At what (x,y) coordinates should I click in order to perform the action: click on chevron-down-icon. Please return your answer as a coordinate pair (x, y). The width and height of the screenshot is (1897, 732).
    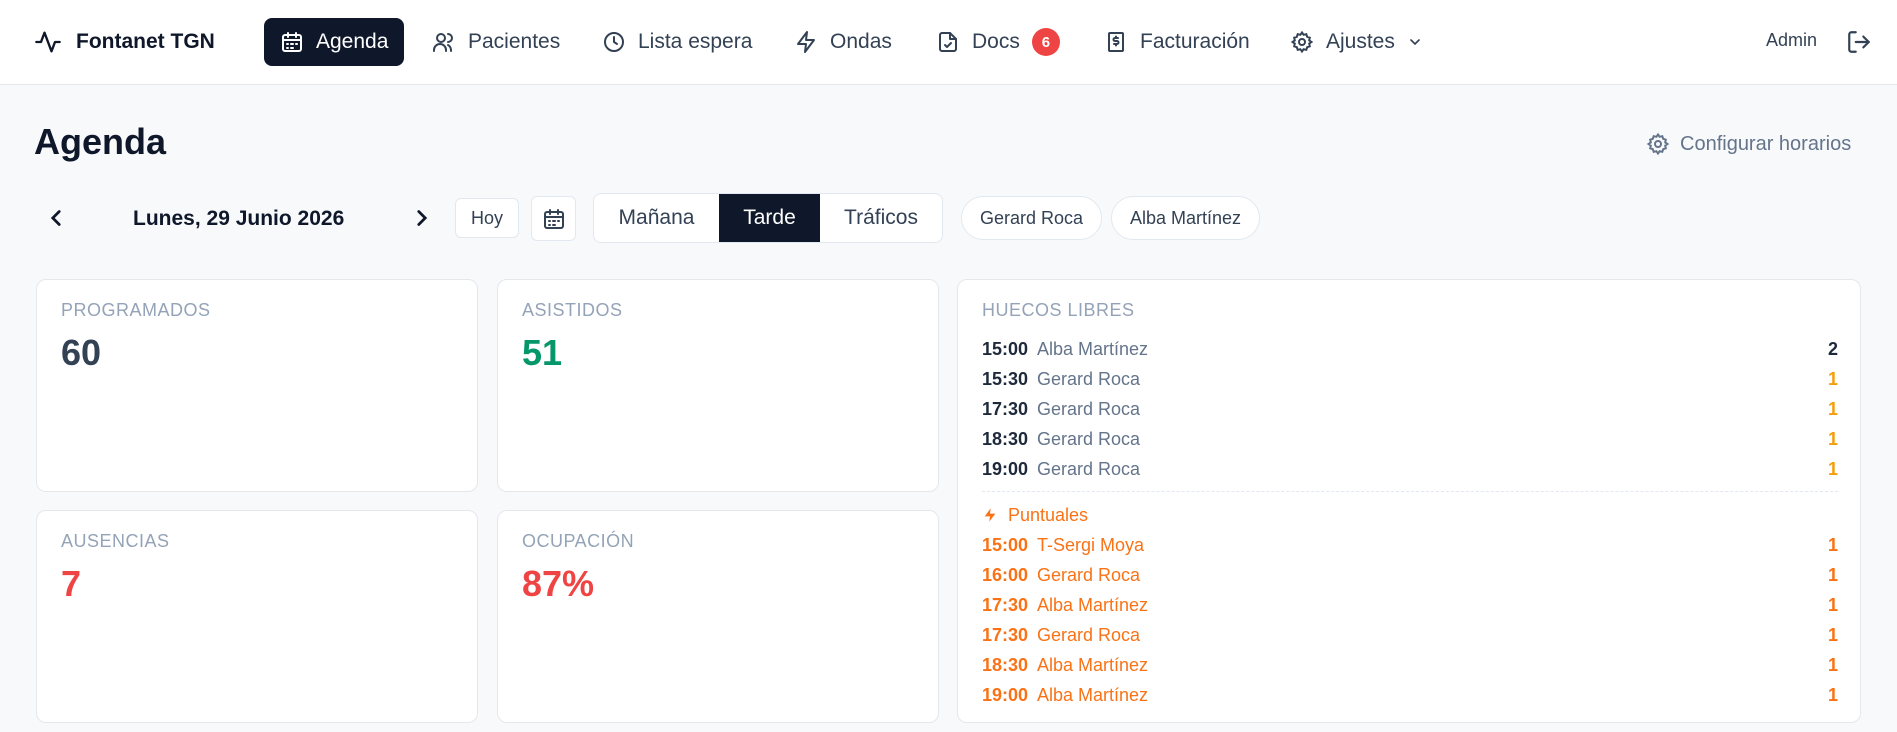
    Looking at the image, I should click on (1415, 42).